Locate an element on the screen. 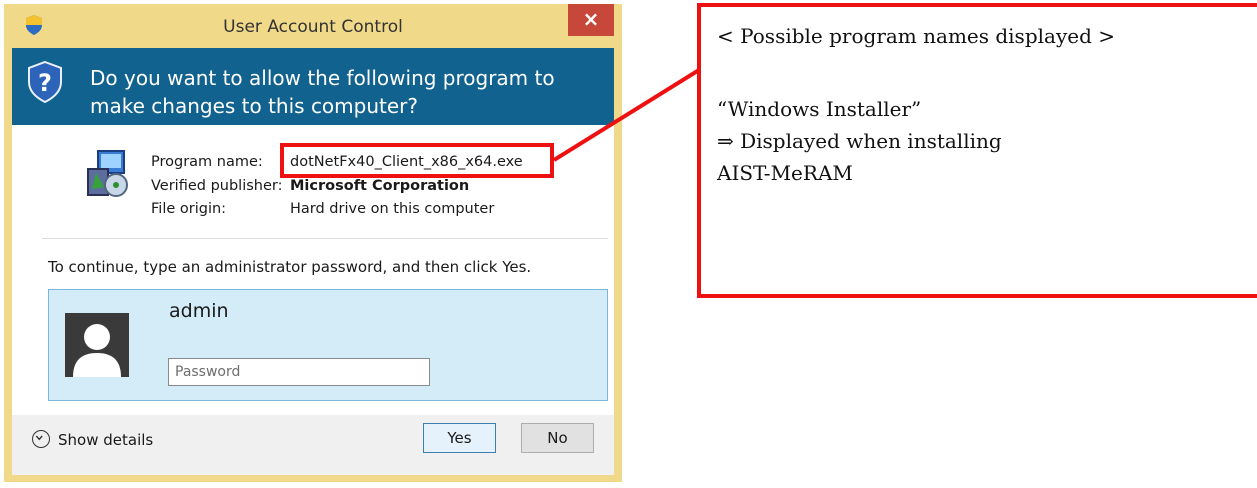  title-bar: User Account Control × is located at coordinates (313, 26).